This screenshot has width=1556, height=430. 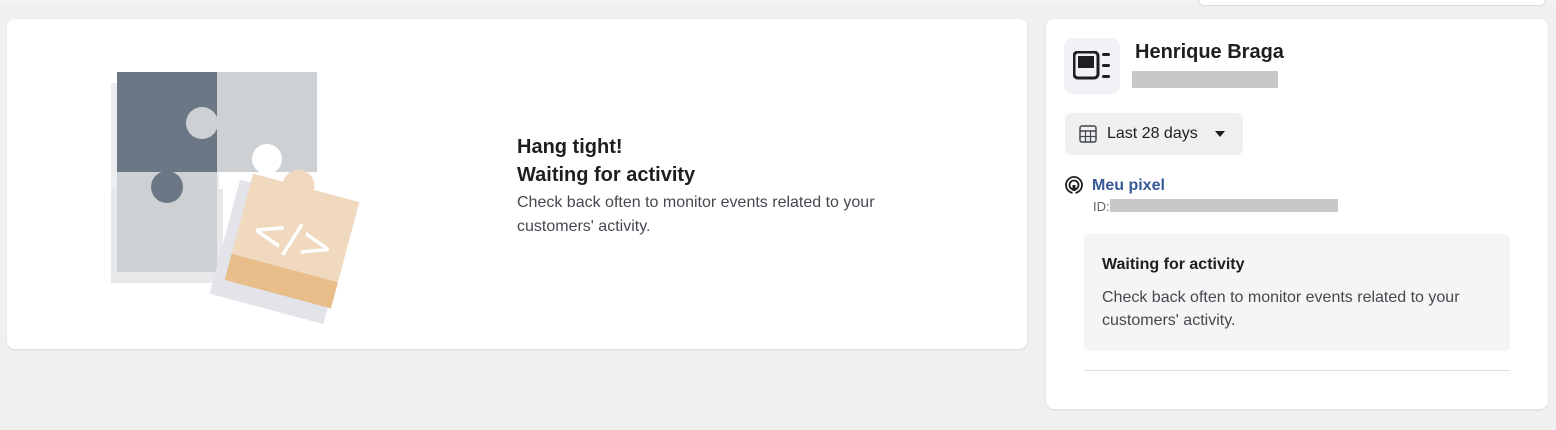 I want to click on pixel-item: Meu pixel, so click(x=1114, y=186).